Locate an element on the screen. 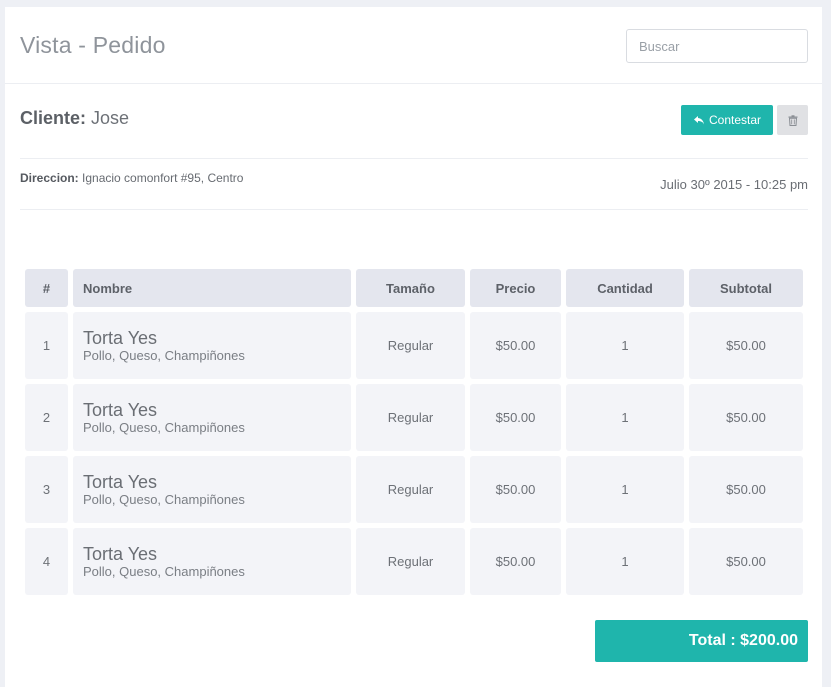  client-info: Cliente: Jose is located at coordinates (74, 118).